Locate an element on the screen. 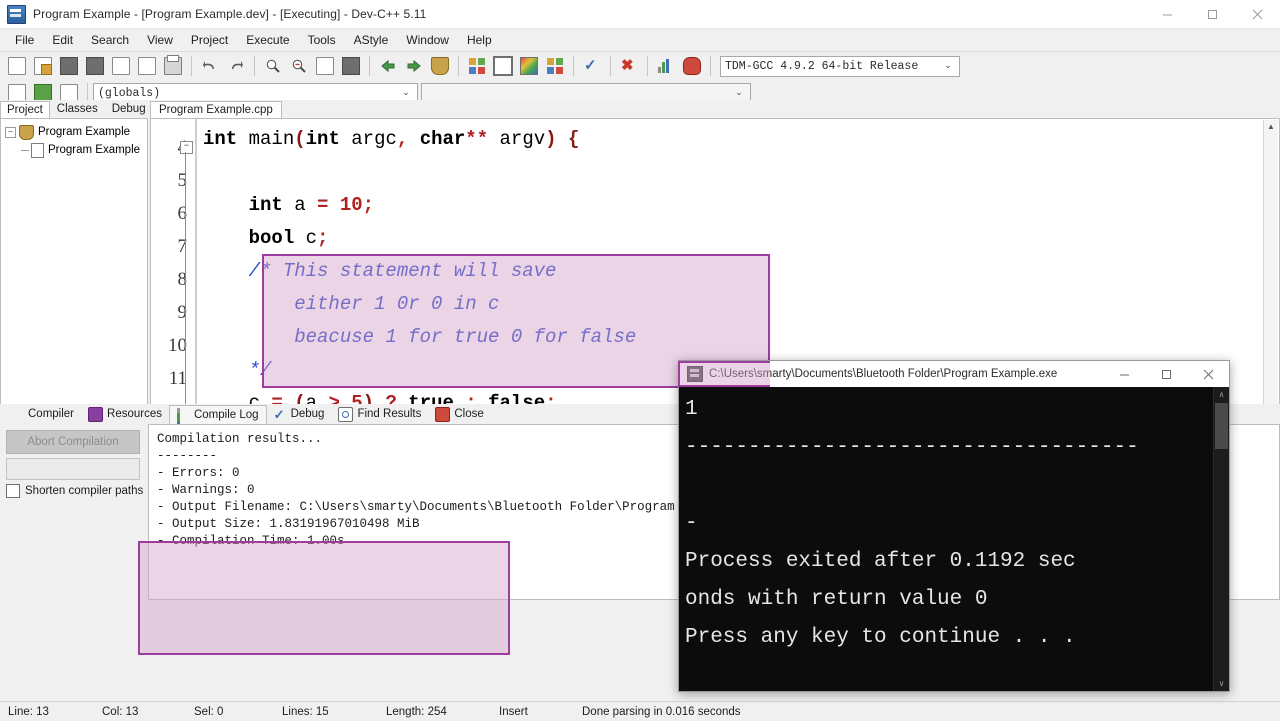 The image size is (1280, 721). goto-line-button is located at coordinates (325, 66).